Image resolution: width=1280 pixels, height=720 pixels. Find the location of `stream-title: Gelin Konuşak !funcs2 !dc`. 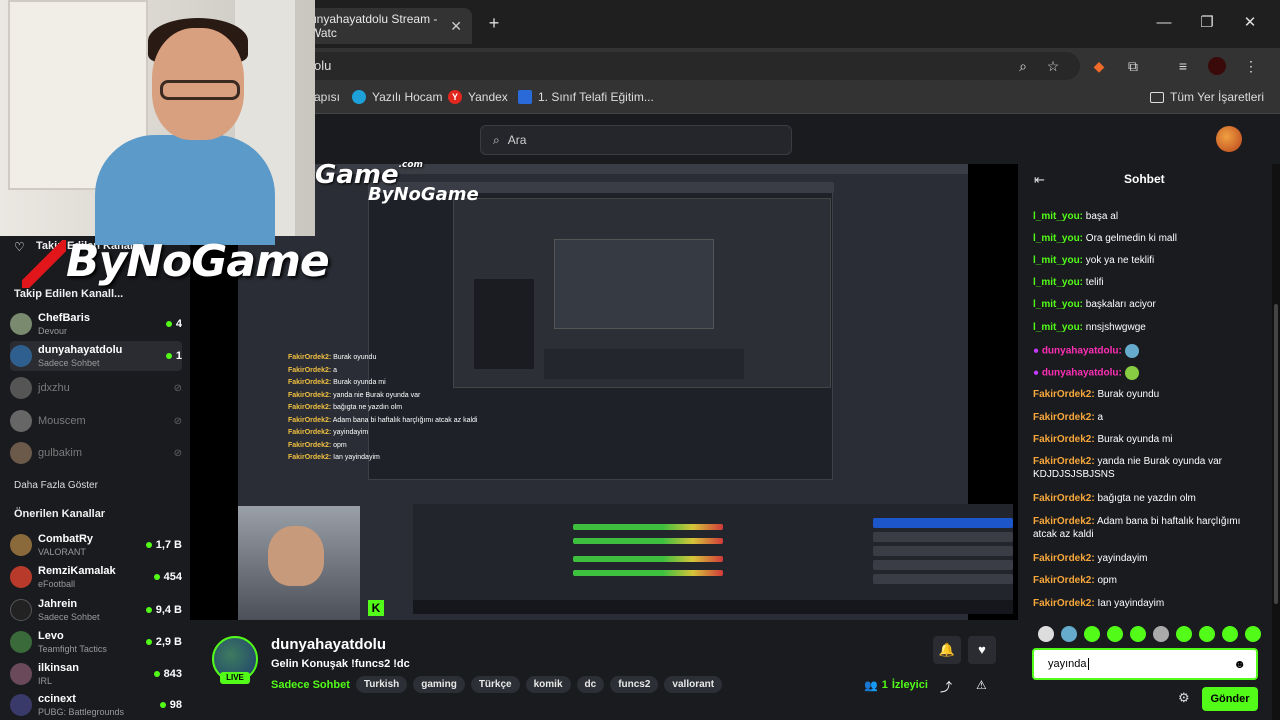

stream-title: Gelin Konuşak !funcs2 !dc is located at coordinates (340, 664).